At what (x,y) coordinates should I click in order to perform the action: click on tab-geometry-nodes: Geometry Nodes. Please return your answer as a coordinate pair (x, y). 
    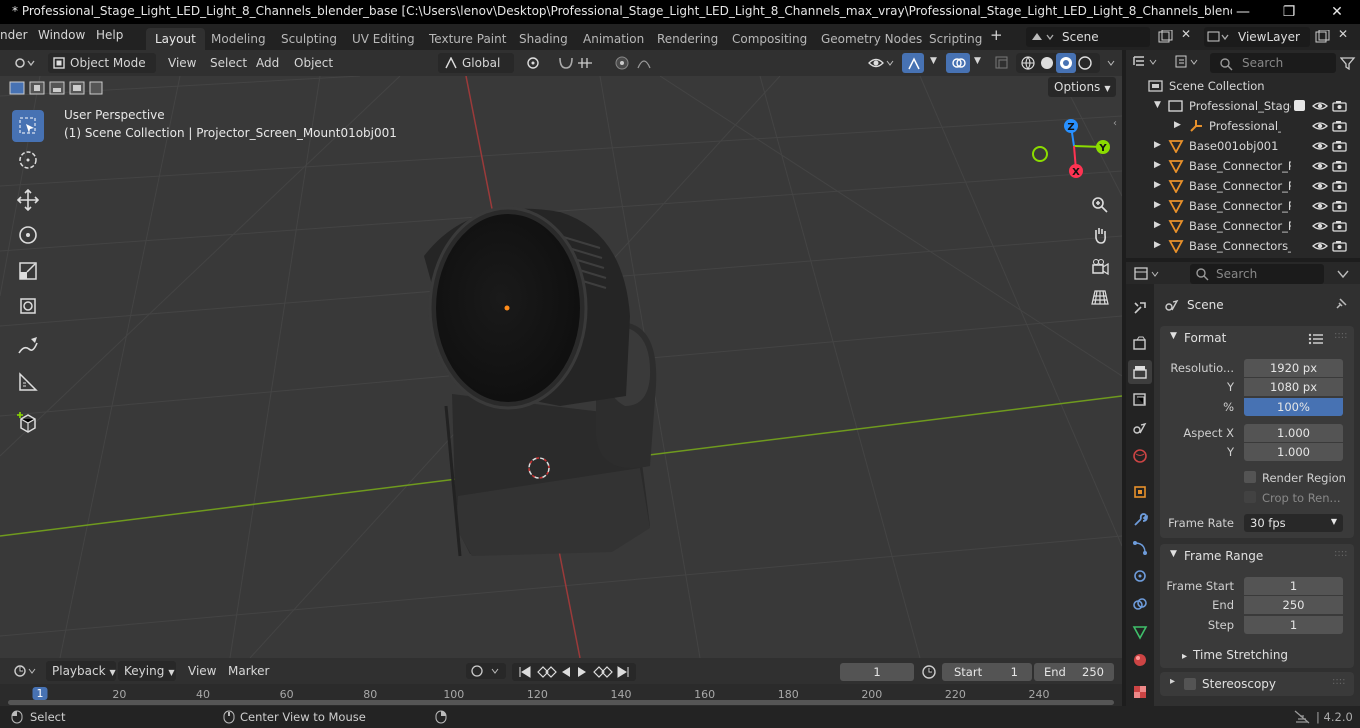
    Looking at the image, I should click on (871, 39).